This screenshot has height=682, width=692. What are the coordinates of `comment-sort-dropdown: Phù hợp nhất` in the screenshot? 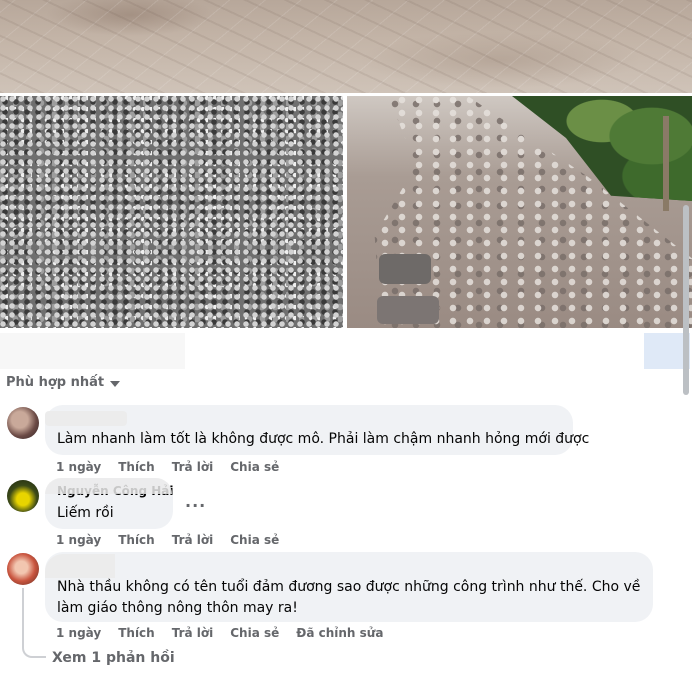 It's located at (63, 382).